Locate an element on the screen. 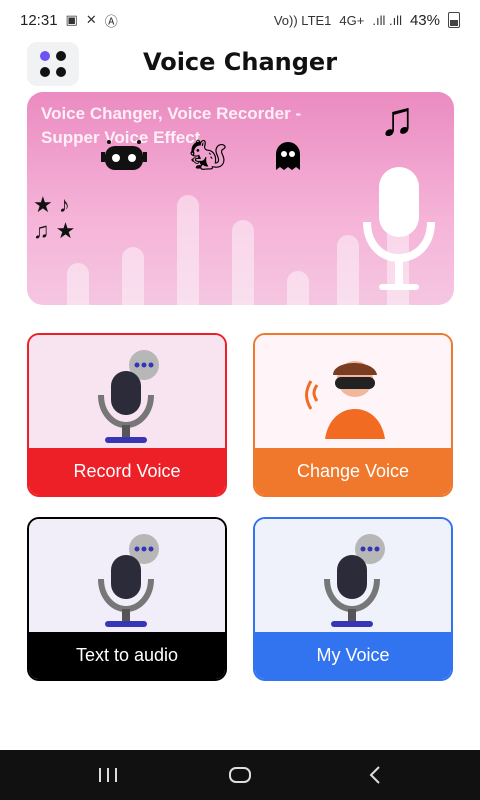  text-to-audio-card: Text to audio is located at coordinates (127, 599).